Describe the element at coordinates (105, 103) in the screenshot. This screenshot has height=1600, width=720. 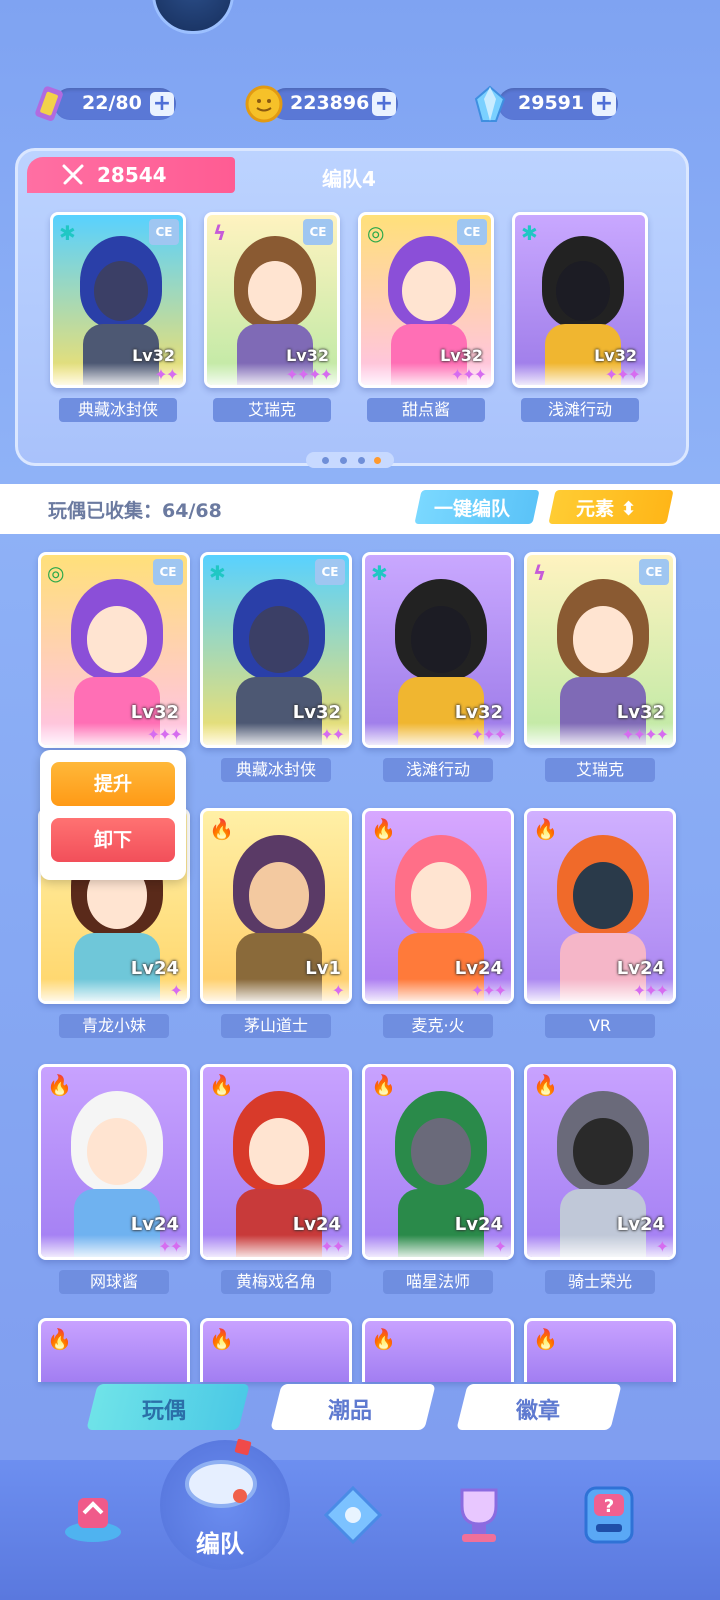
I see `ticket-bar: 22/80 +` at that location.